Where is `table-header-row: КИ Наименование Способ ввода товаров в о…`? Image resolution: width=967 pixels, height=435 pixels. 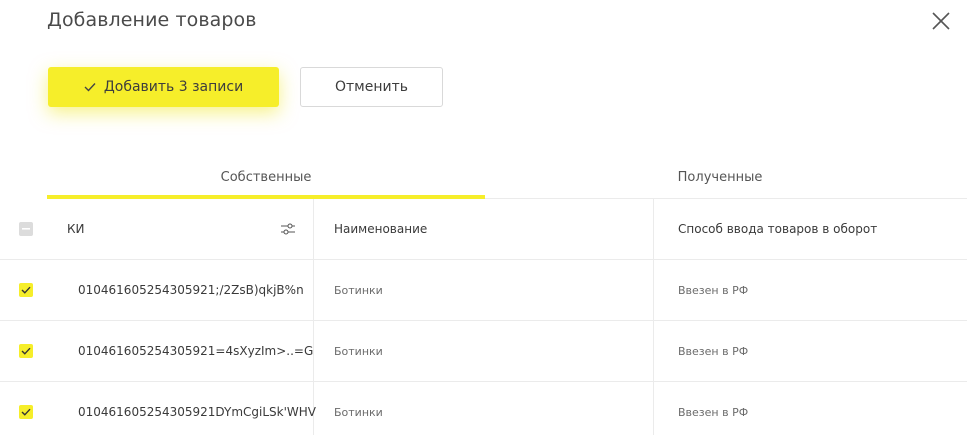
table-header-row: КИ Наименование Способ ввода товаров в о… is located at coordinates (483, 229).